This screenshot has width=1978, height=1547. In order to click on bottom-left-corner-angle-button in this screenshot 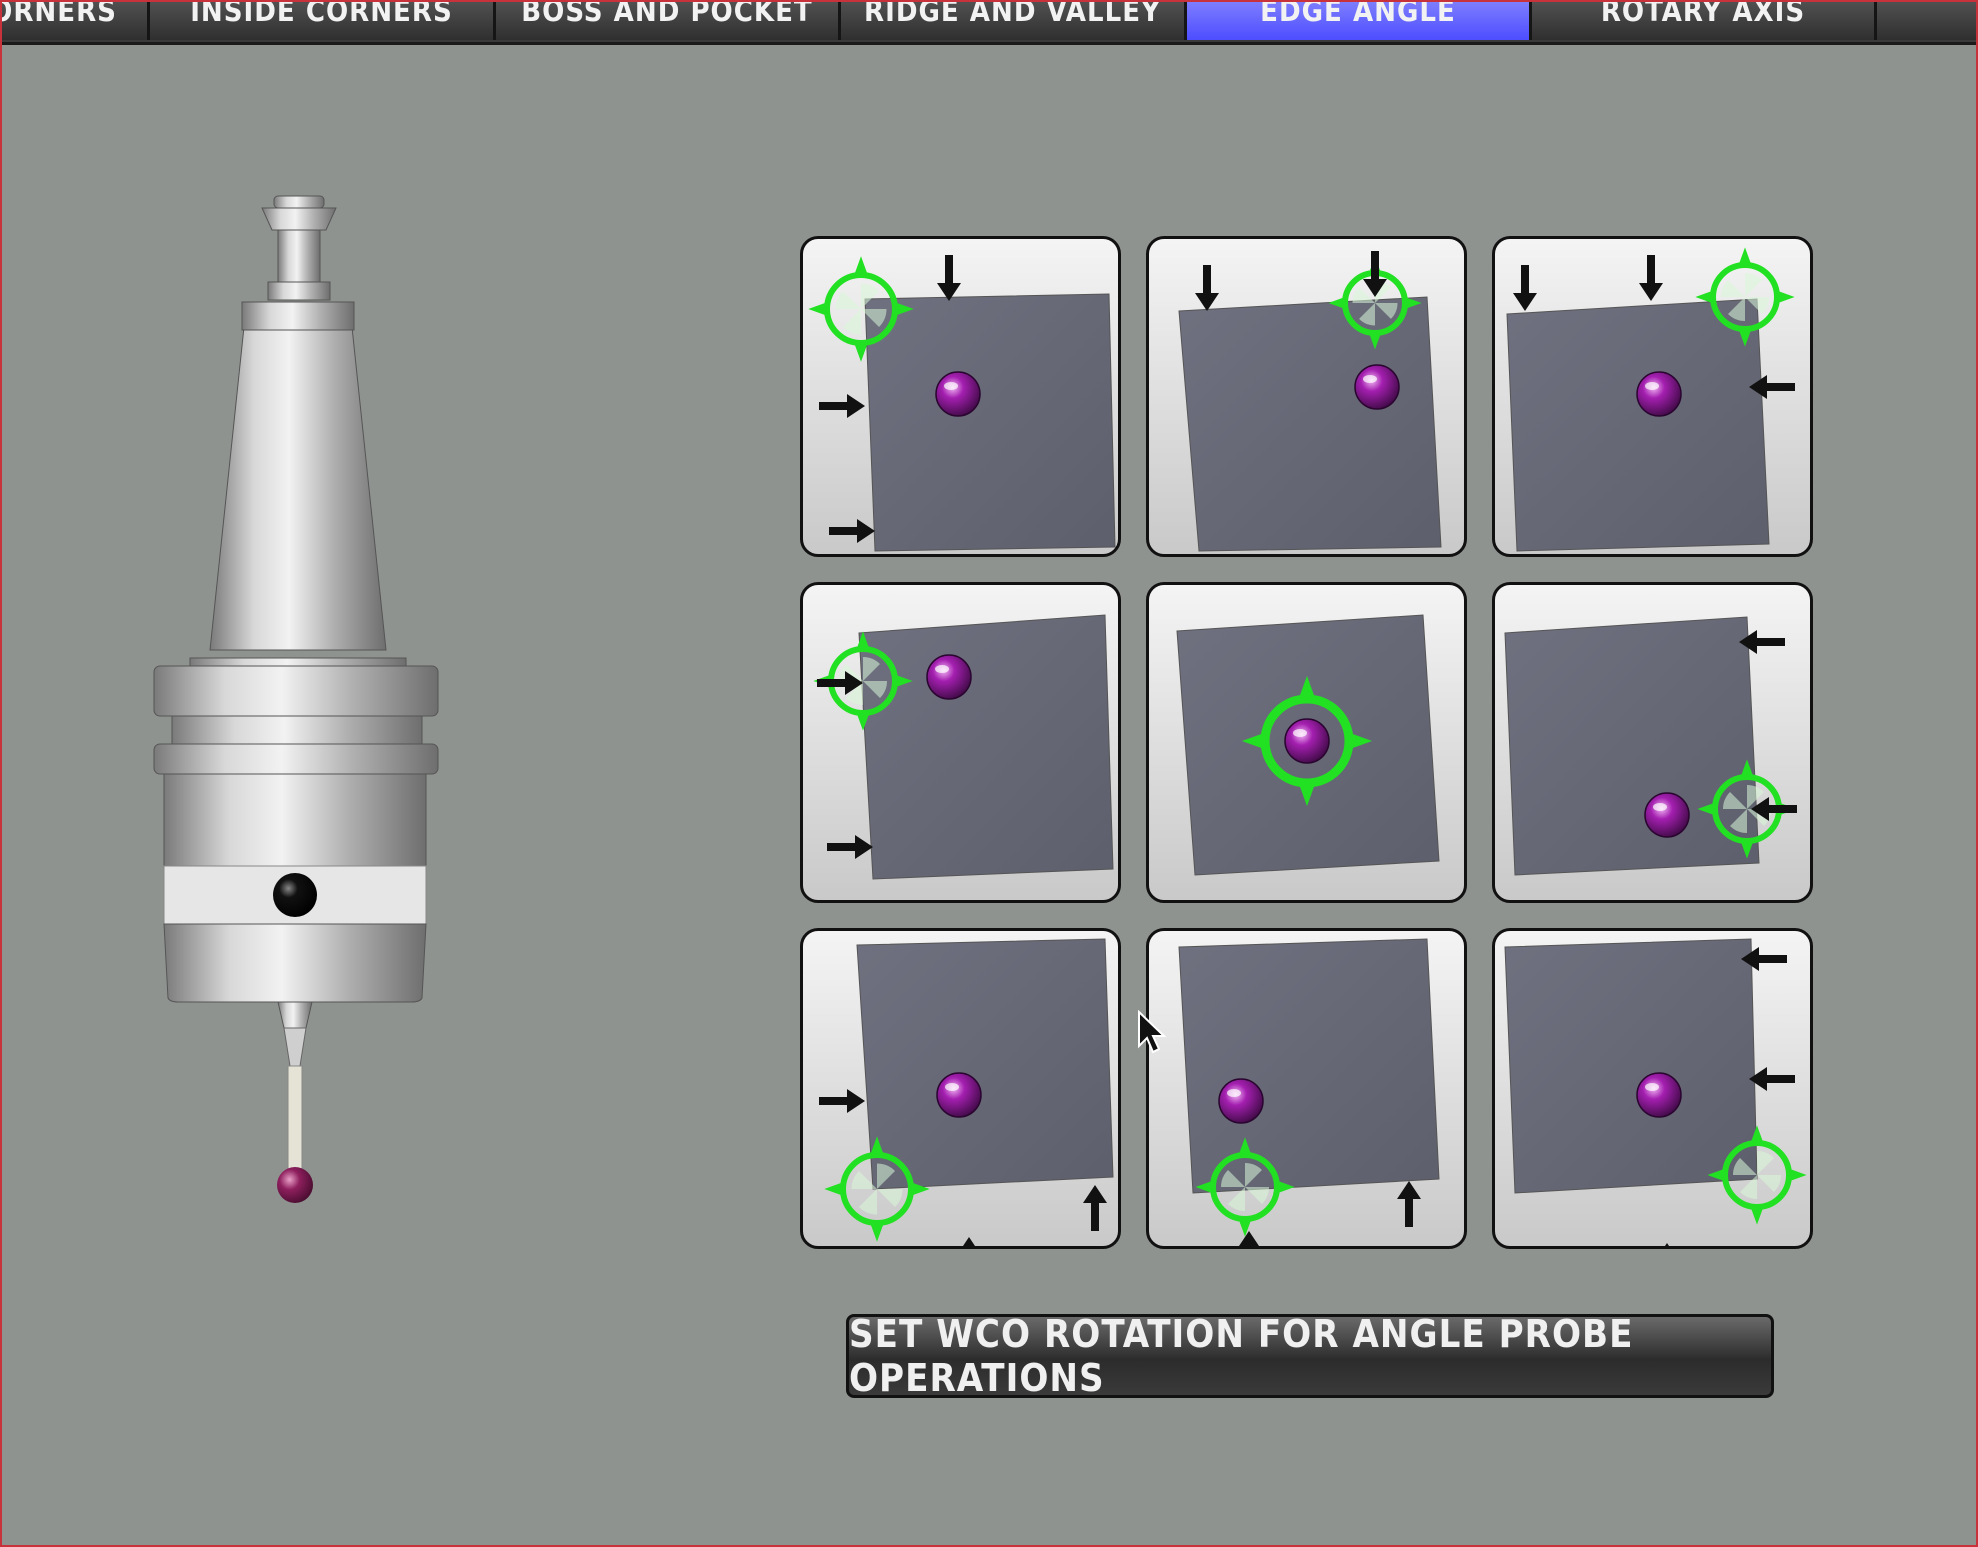, I will do `click(960, 1088)`.